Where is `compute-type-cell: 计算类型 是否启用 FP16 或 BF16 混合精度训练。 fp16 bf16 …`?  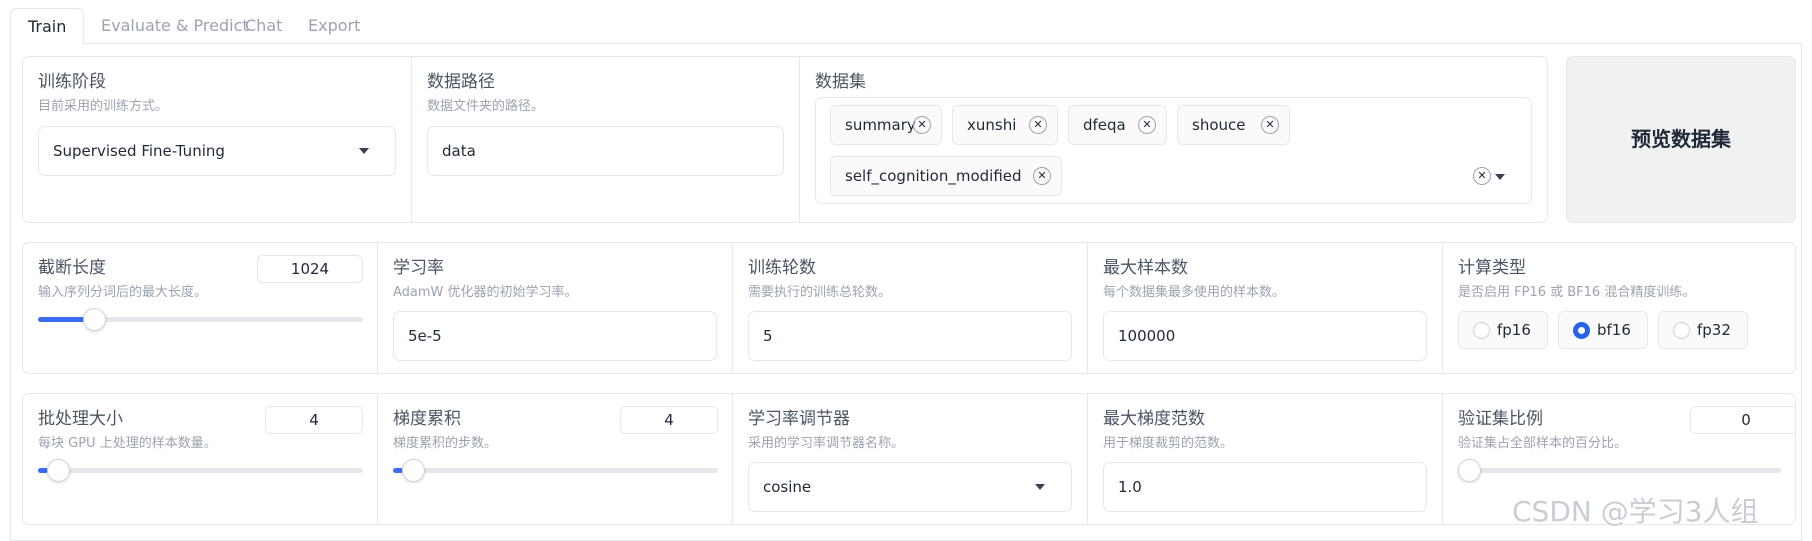 compute-type-cell: 计算类型 是否启用 FP16 或 BF16 混合精度训练。 fp16 bf16 … is located at coordinates (1619, 308).